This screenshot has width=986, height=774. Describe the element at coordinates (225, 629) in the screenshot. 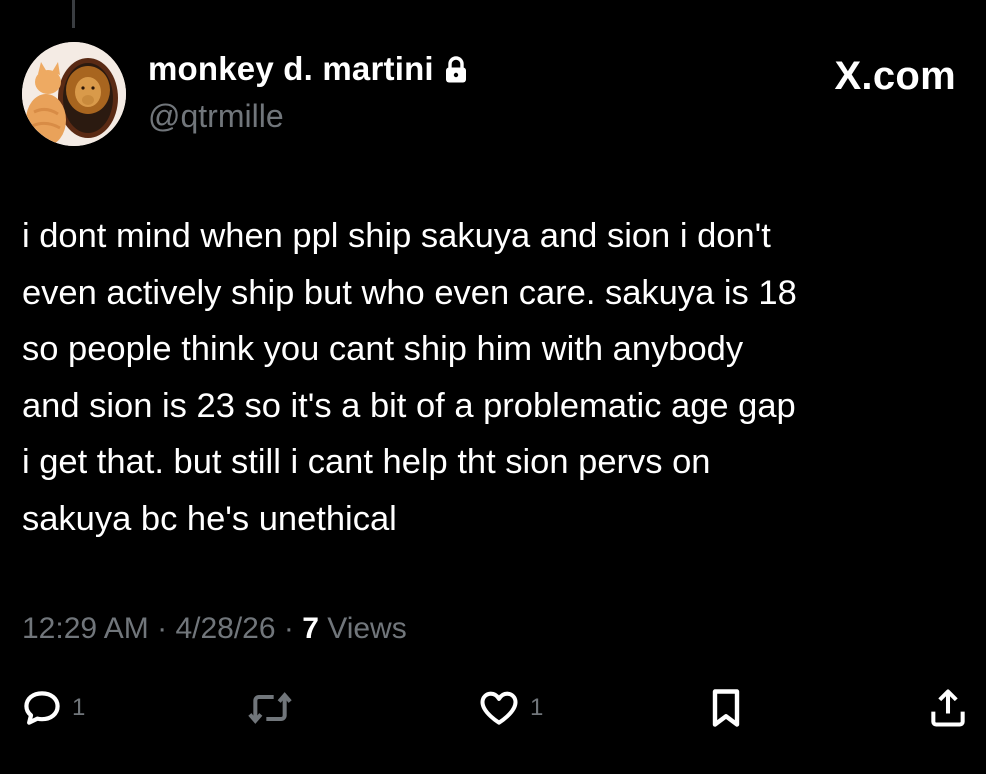

I see `tweet-date: 4/28/26` at that location.